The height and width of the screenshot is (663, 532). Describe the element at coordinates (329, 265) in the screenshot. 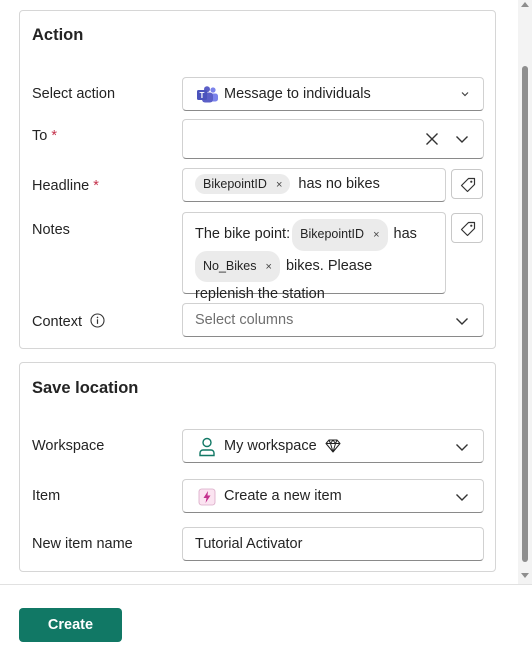

I see `notes-text: bikes. Please` at that location.